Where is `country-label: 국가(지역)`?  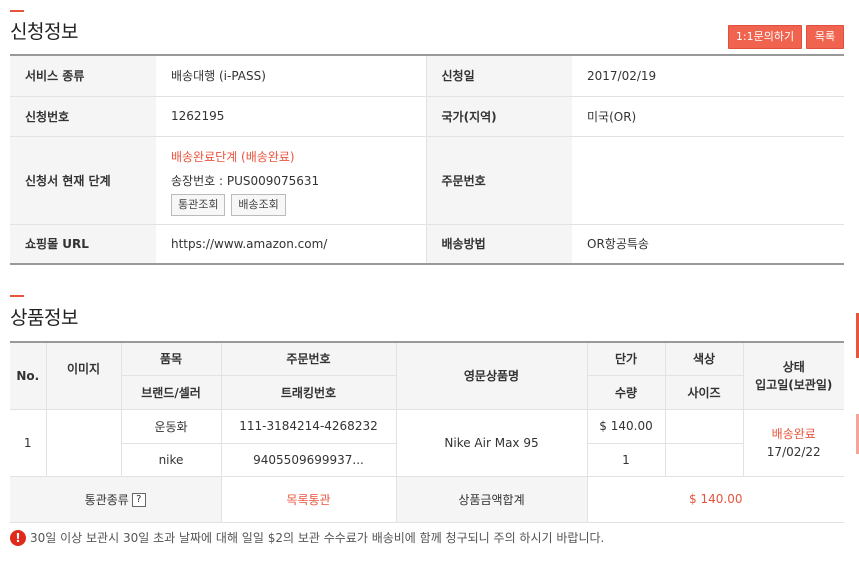
country-label: 국가(지역) is located at coordinates (498, 116).